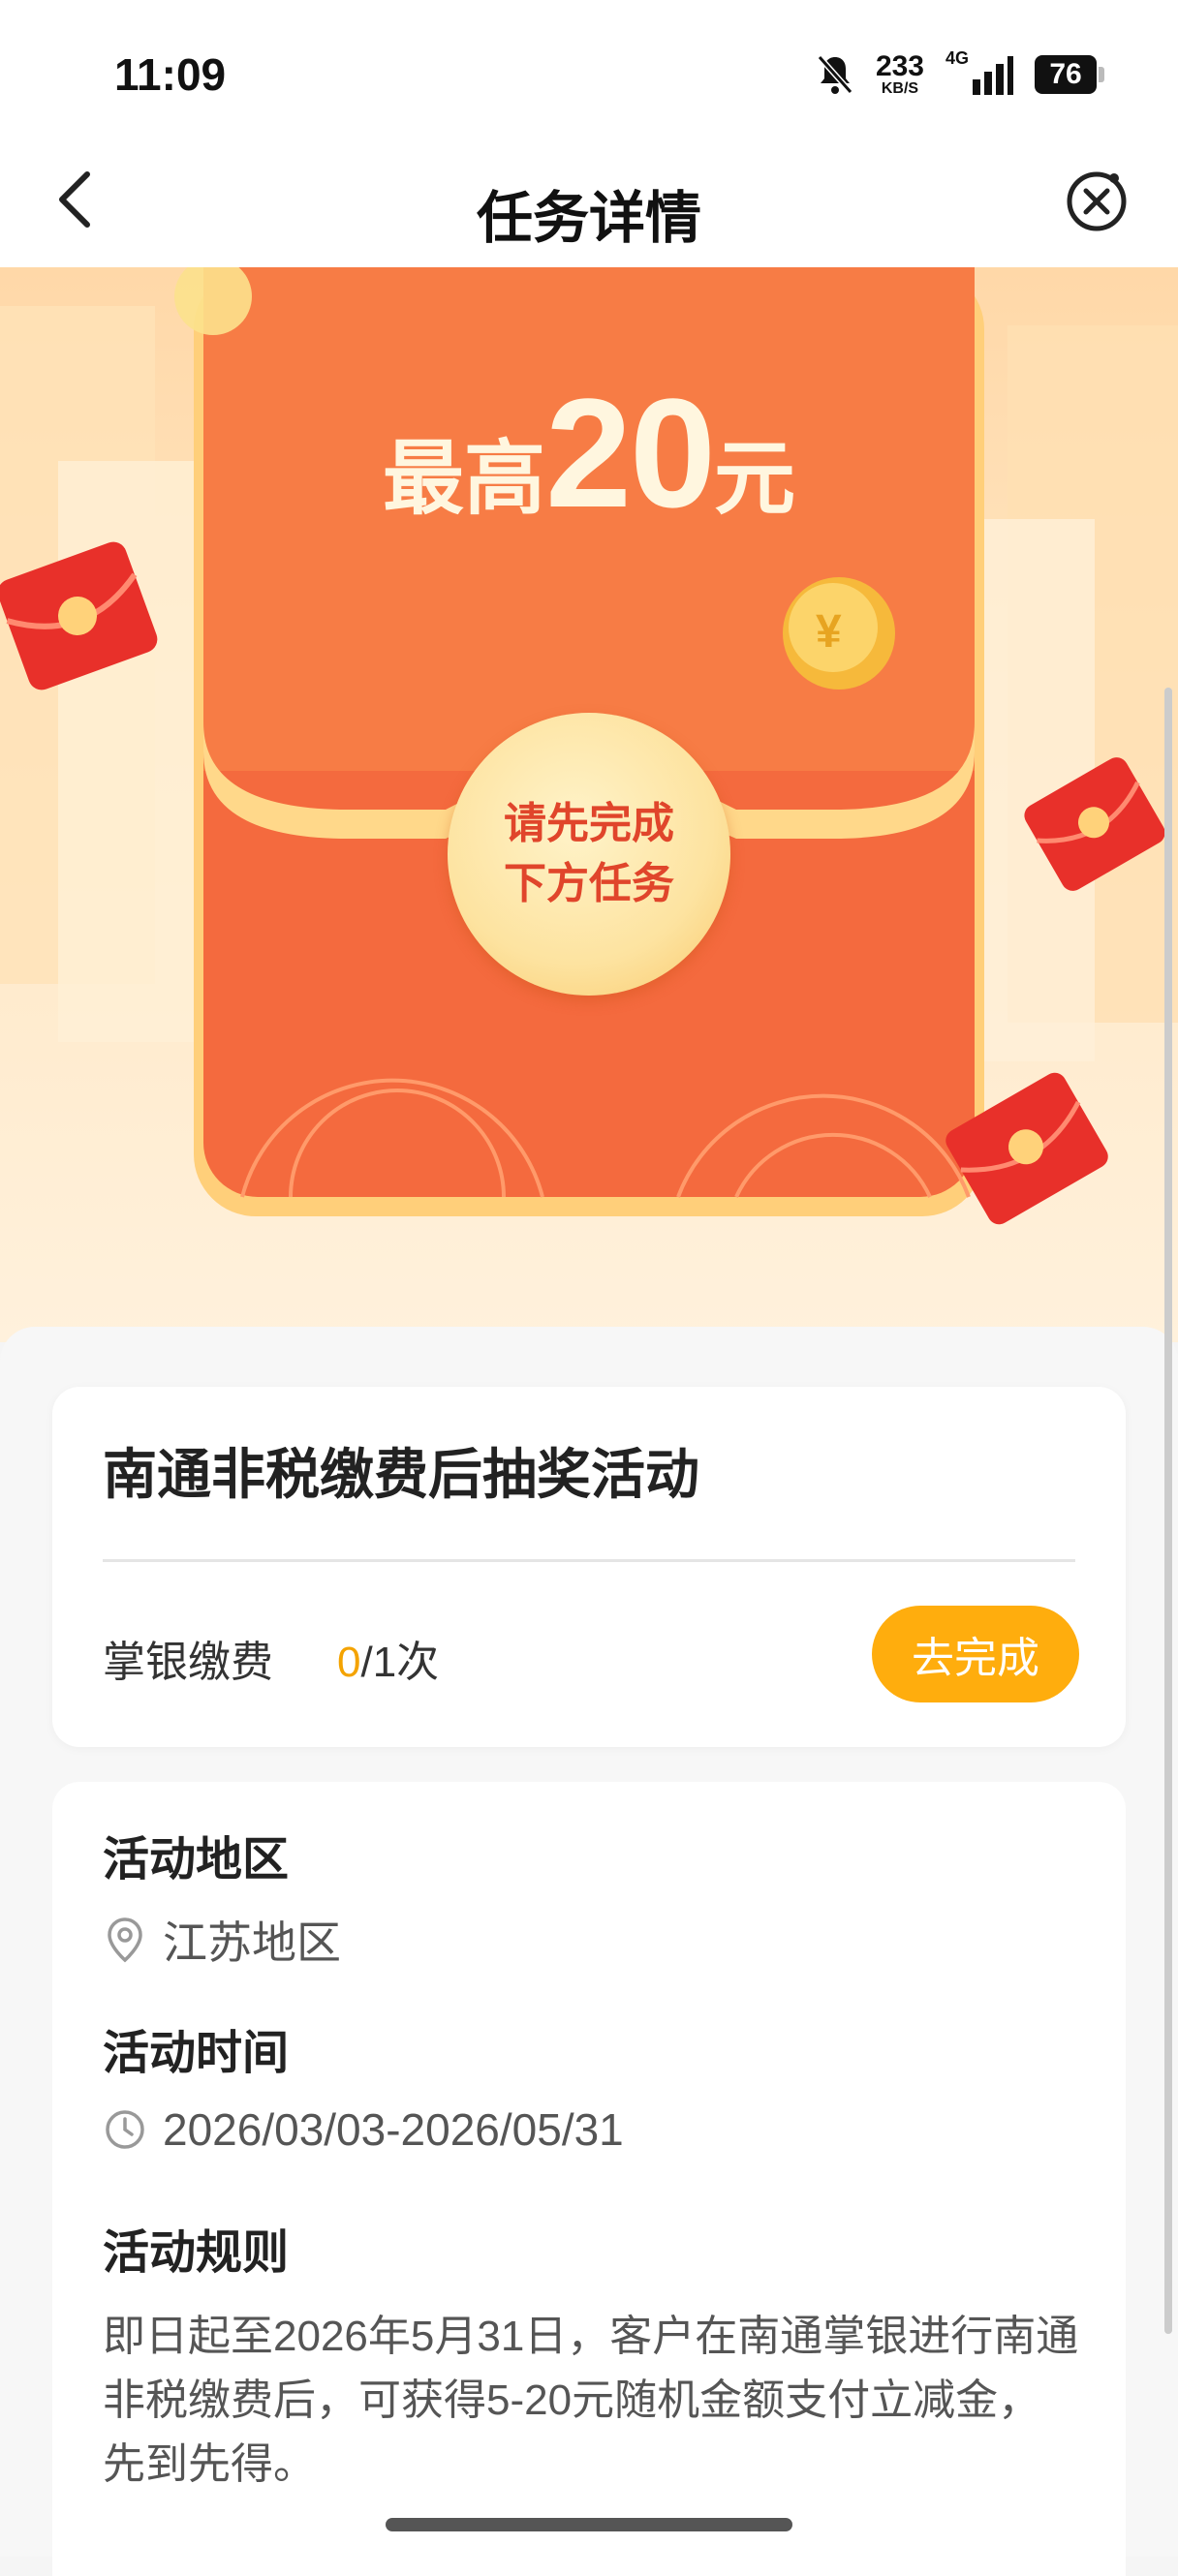  Describe the element at coordinates (979, 72) in the screenshot. I see `signal-icon: 4G` at that location.